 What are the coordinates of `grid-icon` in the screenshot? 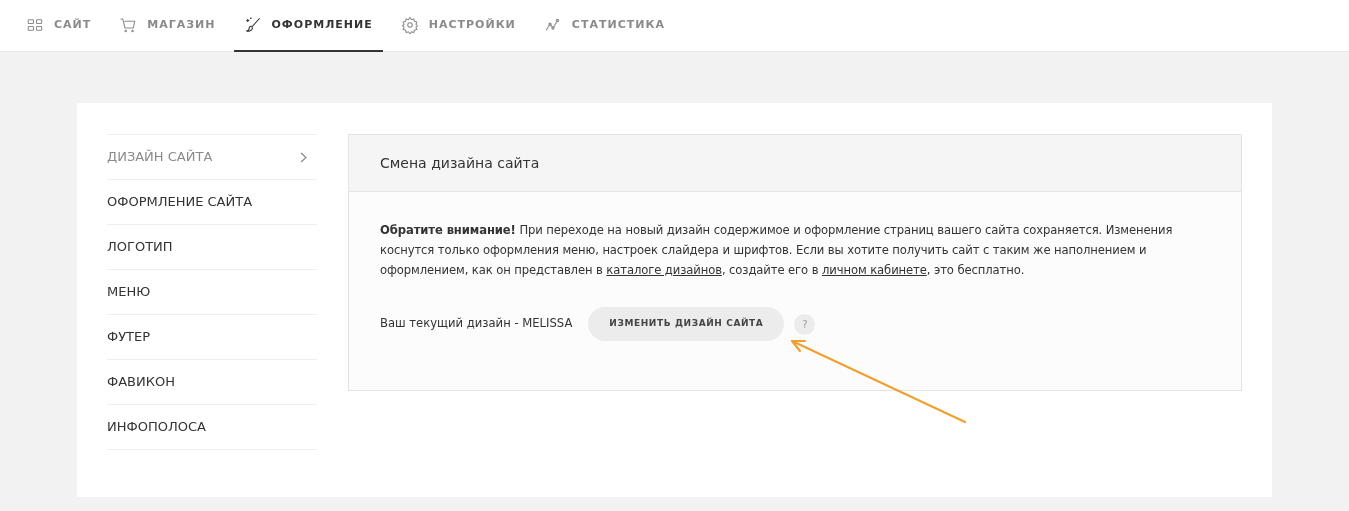 It's located at (35, 25).